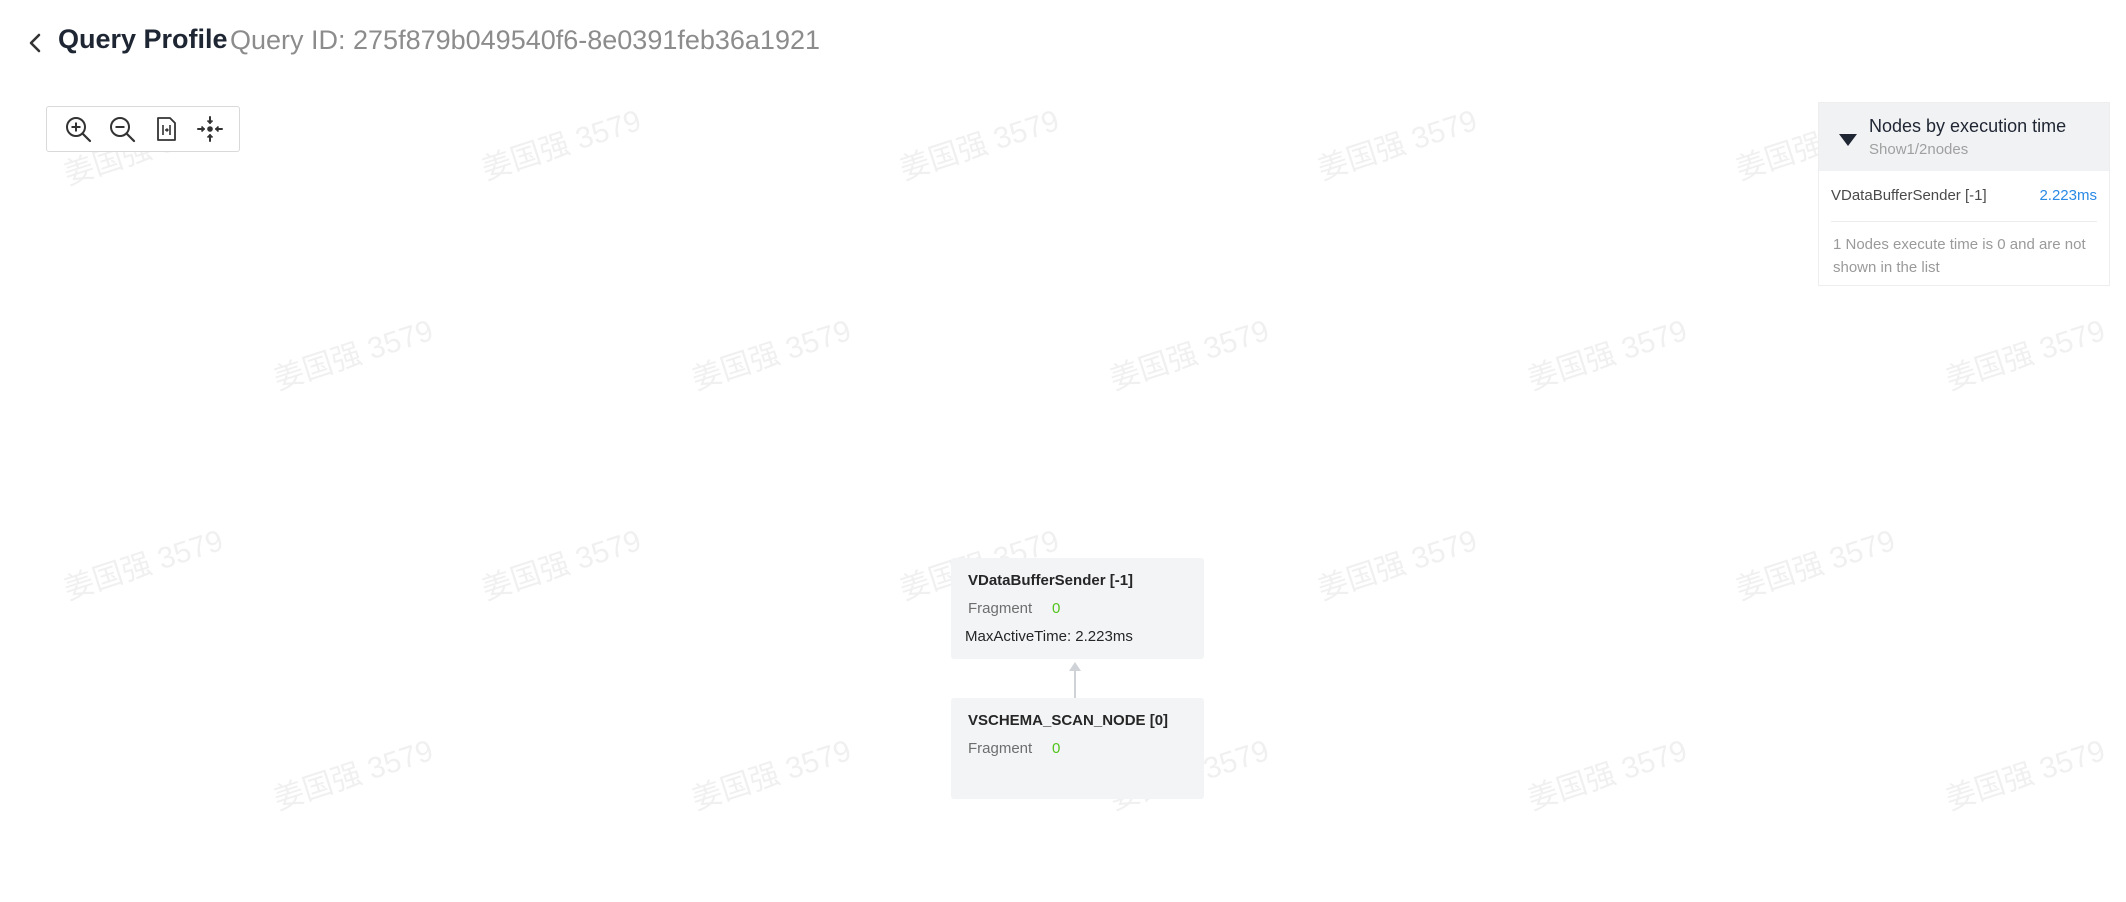 This screenshot has width=2126, height=902. What do you see at coordinates (143, 39) in the screenshot?
I see `page-title: Query Profile` at bounding box center [143, 39].